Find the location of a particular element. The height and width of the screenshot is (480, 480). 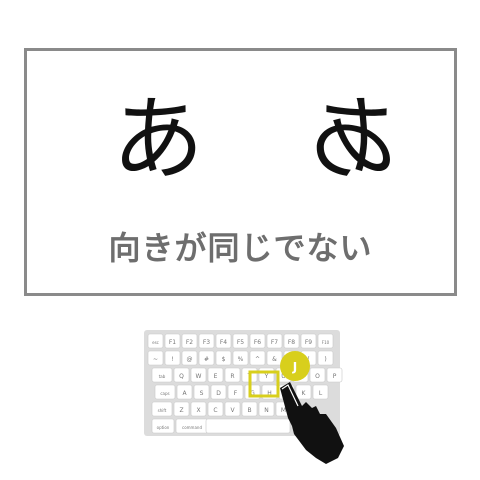

keyboard-key-label: caps is located at coordinates (164, 393).